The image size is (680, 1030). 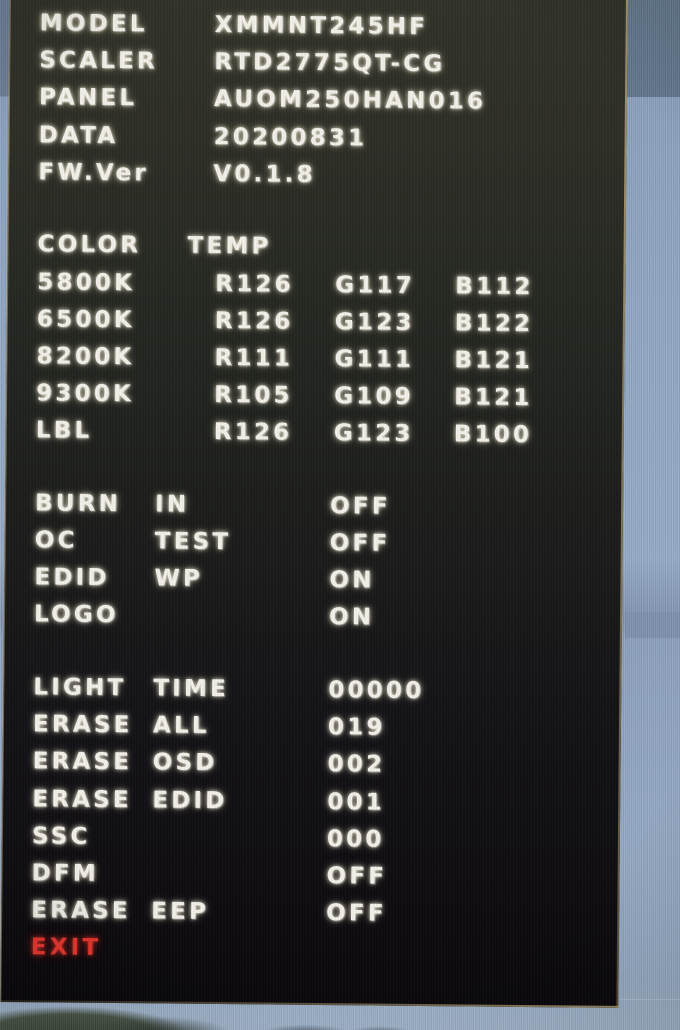 What do you see at coordinates (88, 98) in the screenshot?
I see `info-label: PANEL` at bounding box center [88, 98].